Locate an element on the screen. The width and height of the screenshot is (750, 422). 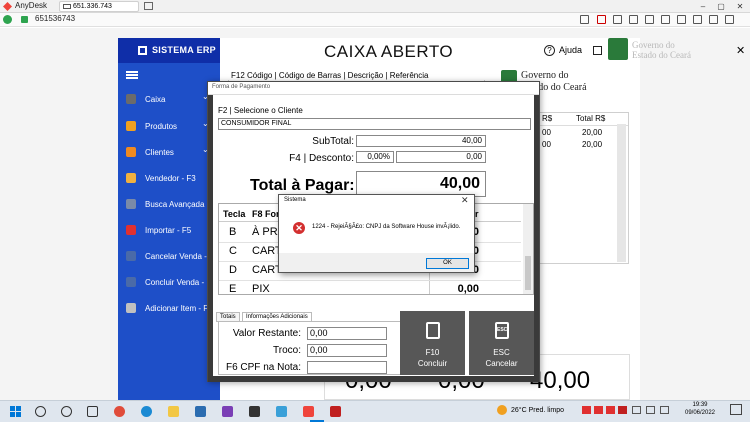
close-icon: ✕ is located at coordinates (465, 200).